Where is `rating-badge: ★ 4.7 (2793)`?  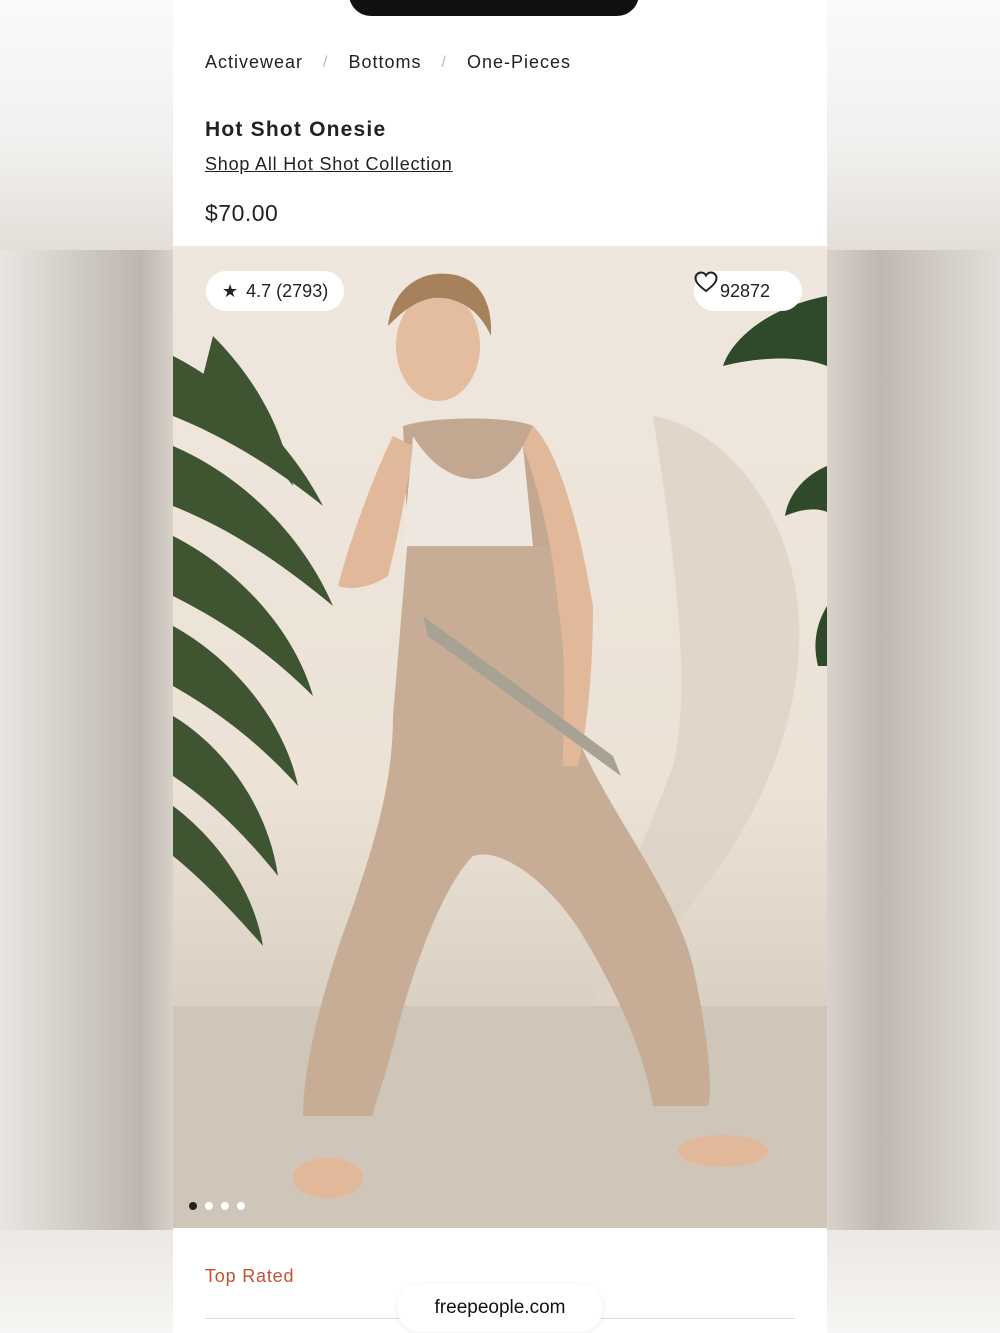 rating-badge: ★ 4.7 (2793) is located at coordinates (275, 291).